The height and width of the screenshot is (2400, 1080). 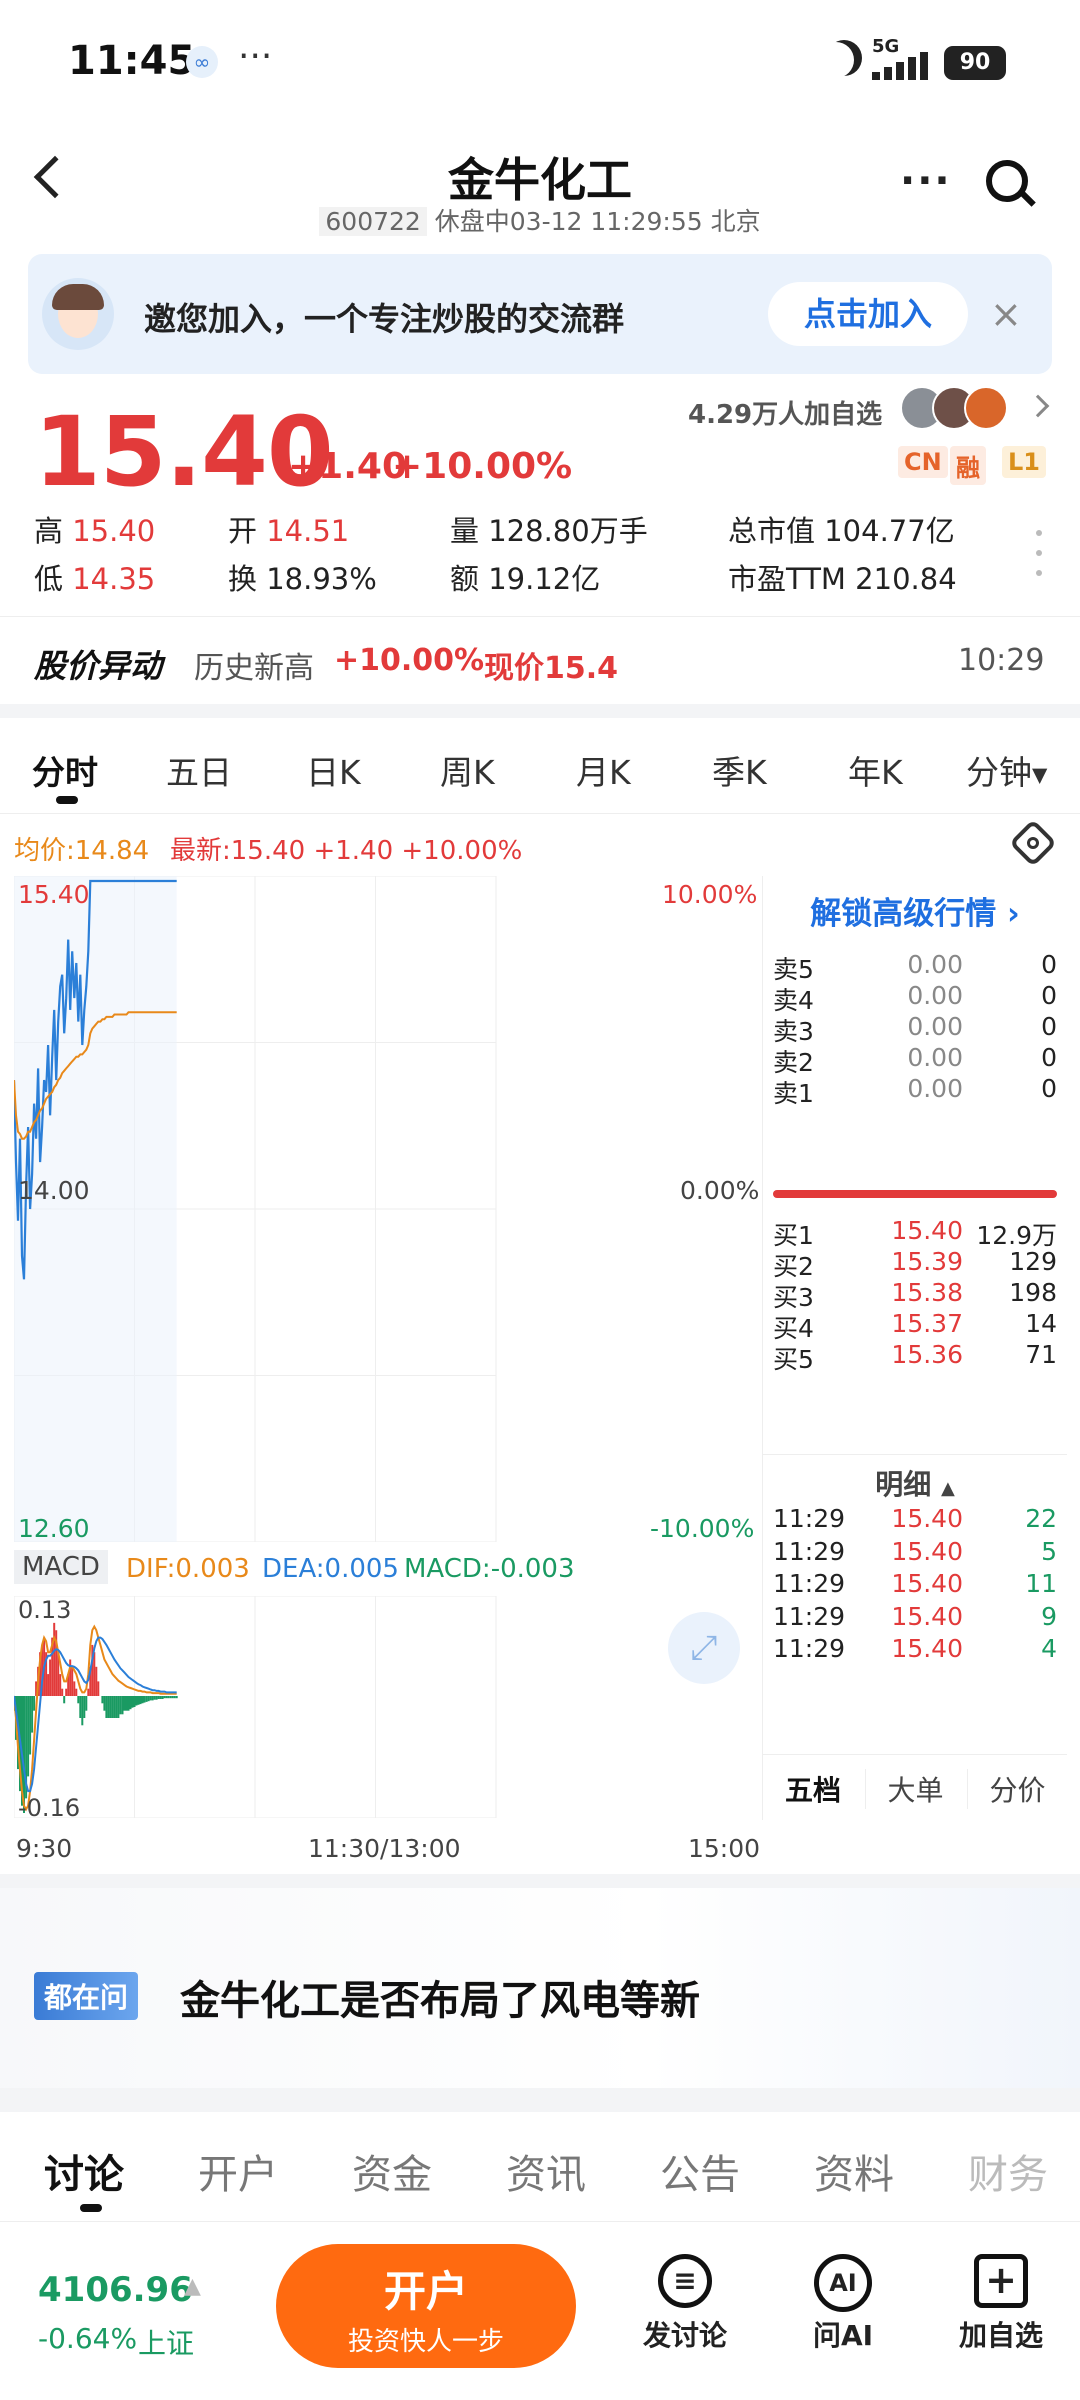 I want to click on pct-label-bottom: -10.00%, so click(x=702, y=1528).